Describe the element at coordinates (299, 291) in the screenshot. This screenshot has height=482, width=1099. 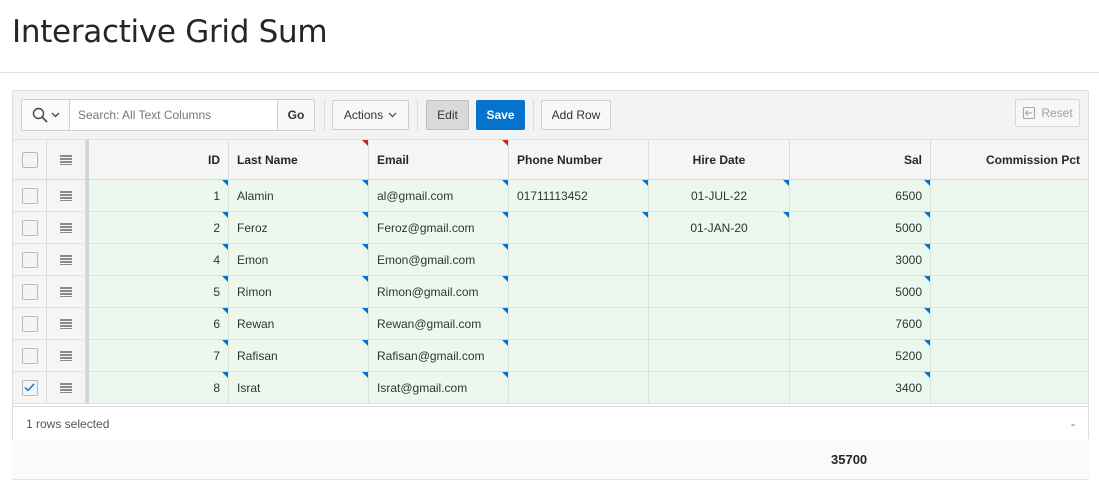
I see `cell-last-name: Rimon` at that location.